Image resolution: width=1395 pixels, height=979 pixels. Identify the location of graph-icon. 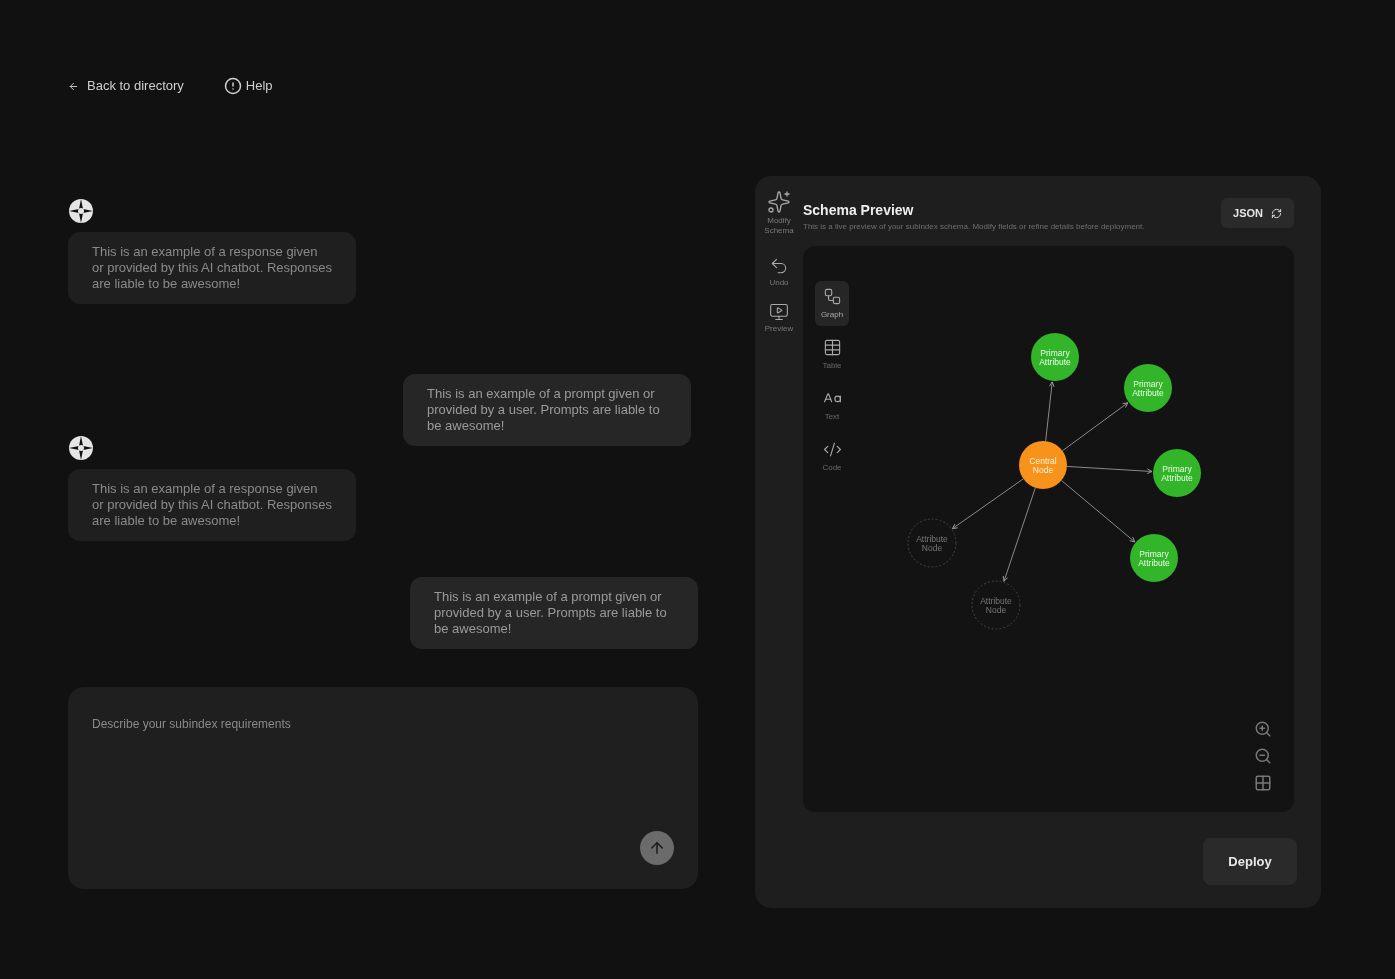
(832, 296).